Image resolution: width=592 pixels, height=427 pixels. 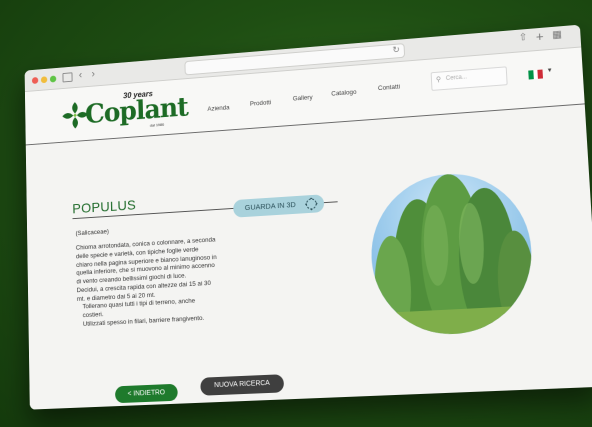 What do you see at coordinates (53, 79) in the screenshot?
I see `zoom-window-button` at bounding box center [53, 79].